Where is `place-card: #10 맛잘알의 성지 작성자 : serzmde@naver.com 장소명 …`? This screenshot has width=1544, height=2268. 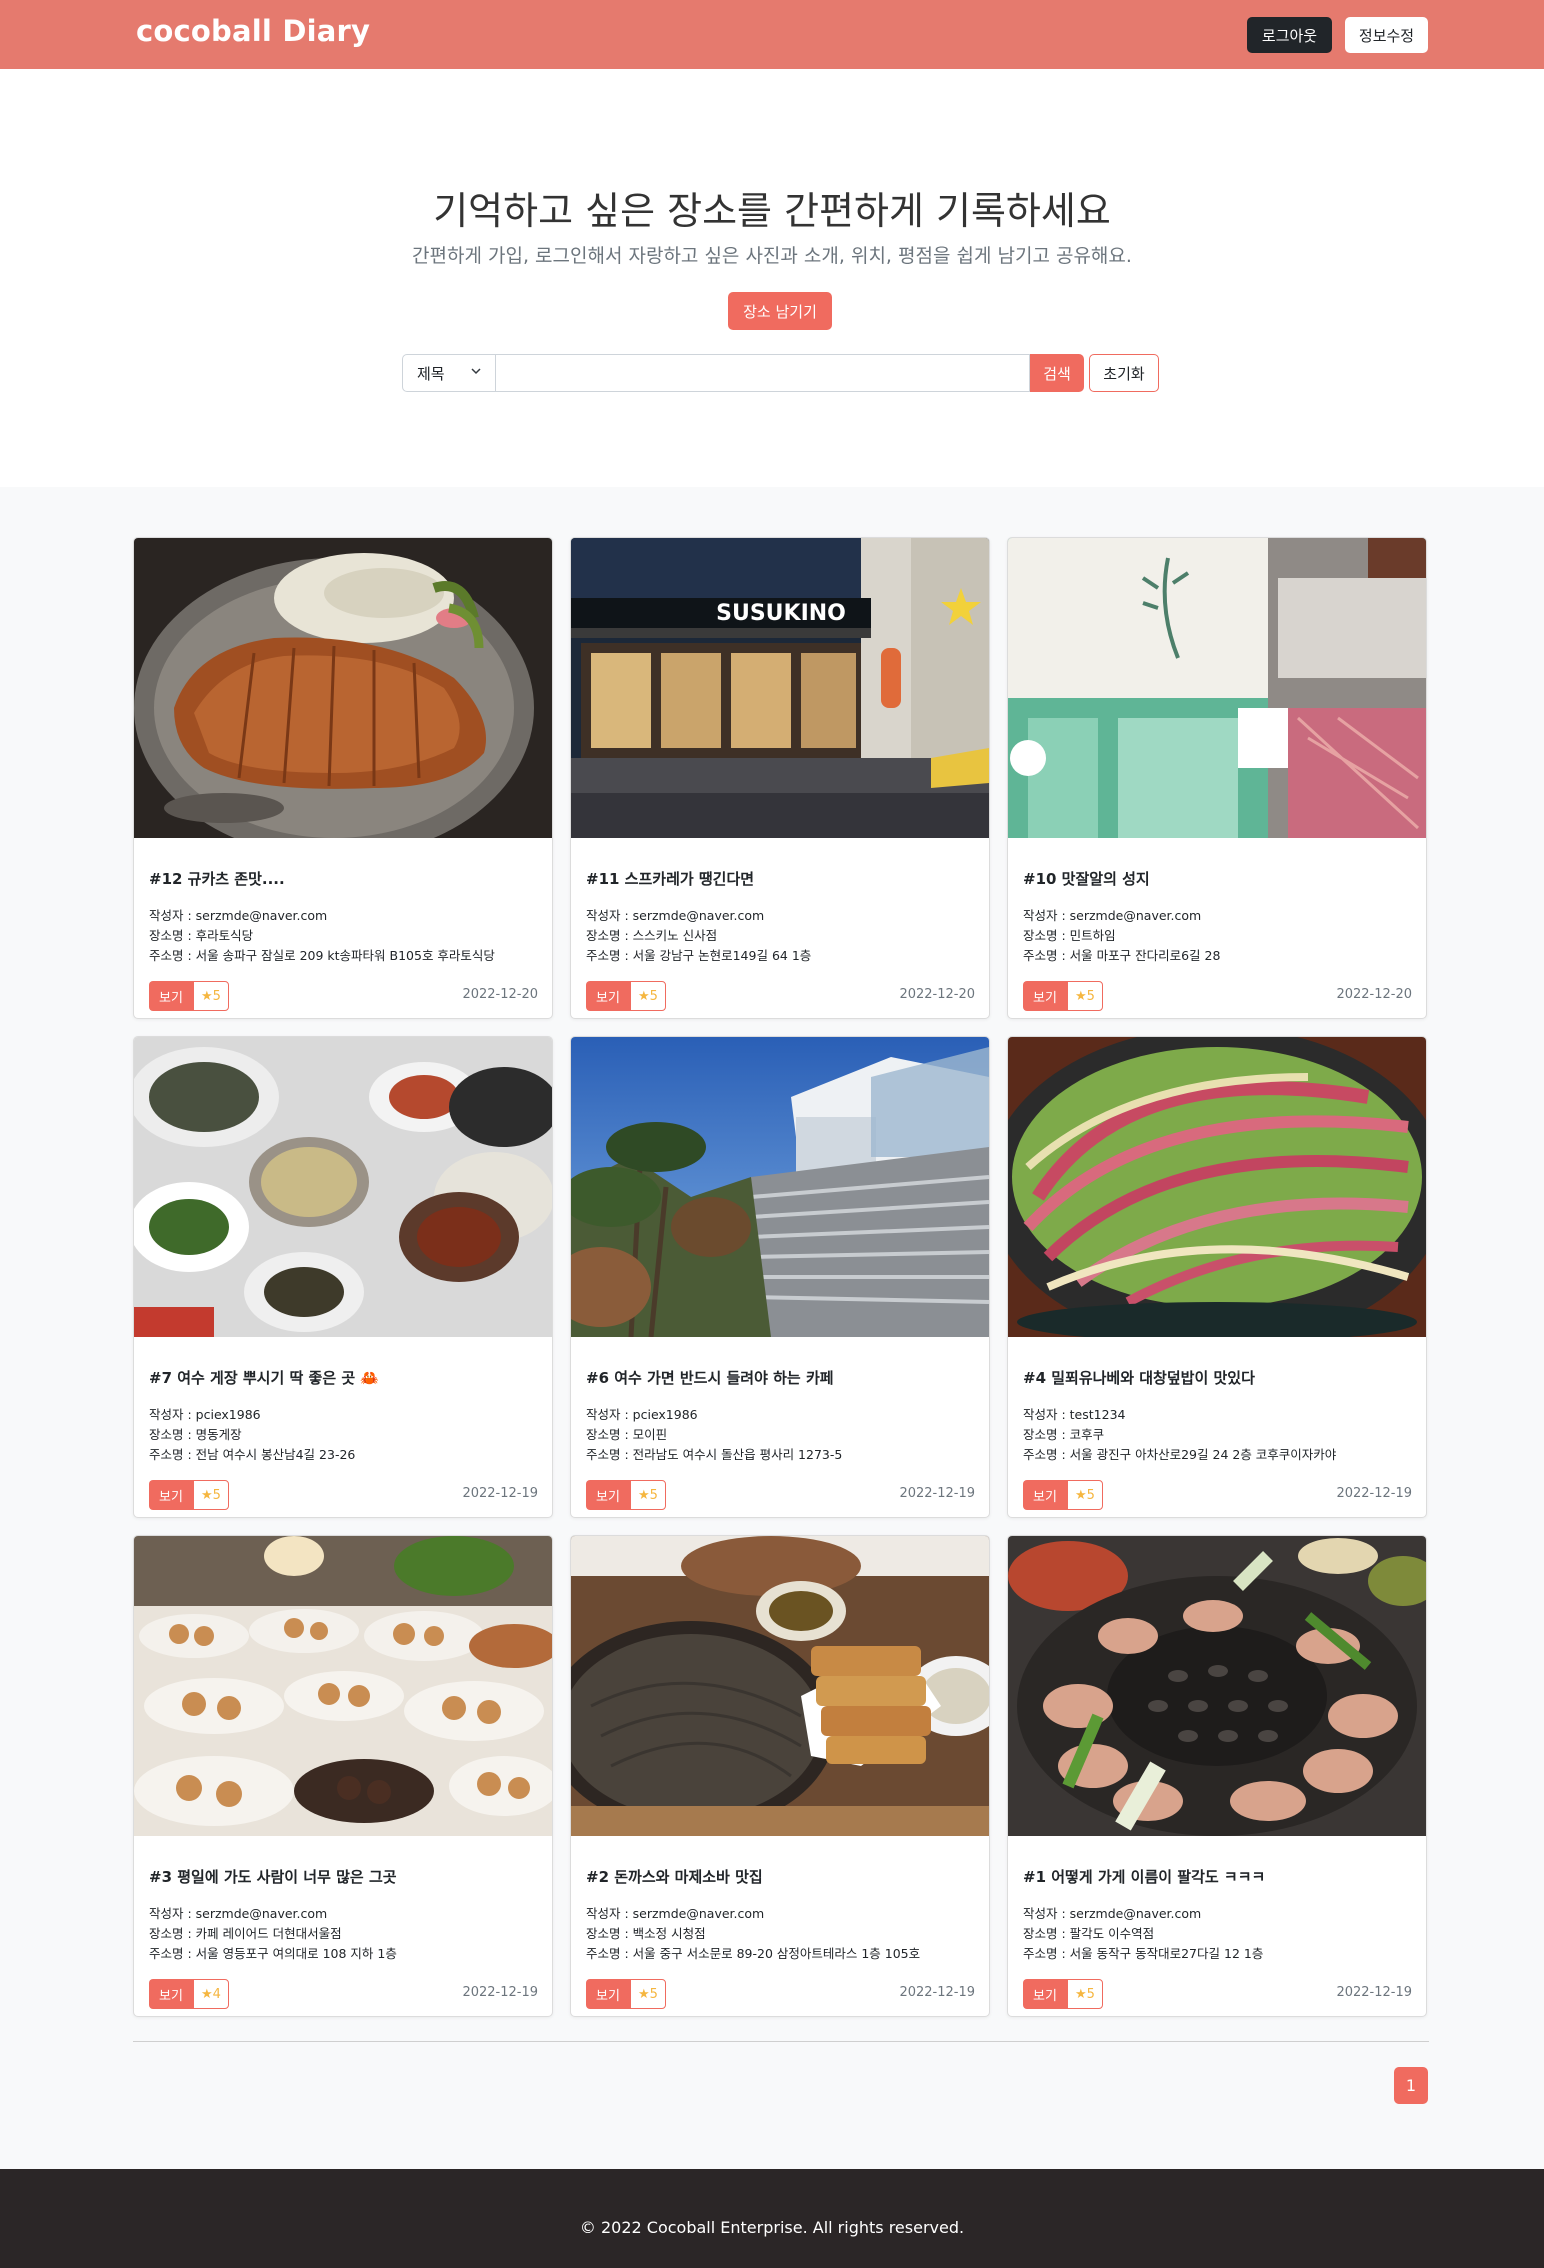 place-card: #10 맛잘알의 성지 작성자 : serzmde@naver.com 장소명 … is located at coordinates (1217, 778).